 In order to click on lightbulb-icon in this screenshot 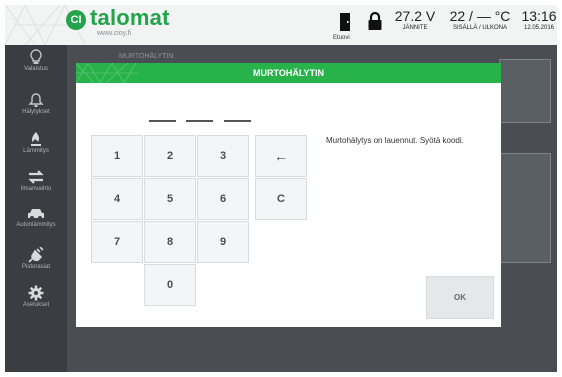, I will do `click(36, 56)`.